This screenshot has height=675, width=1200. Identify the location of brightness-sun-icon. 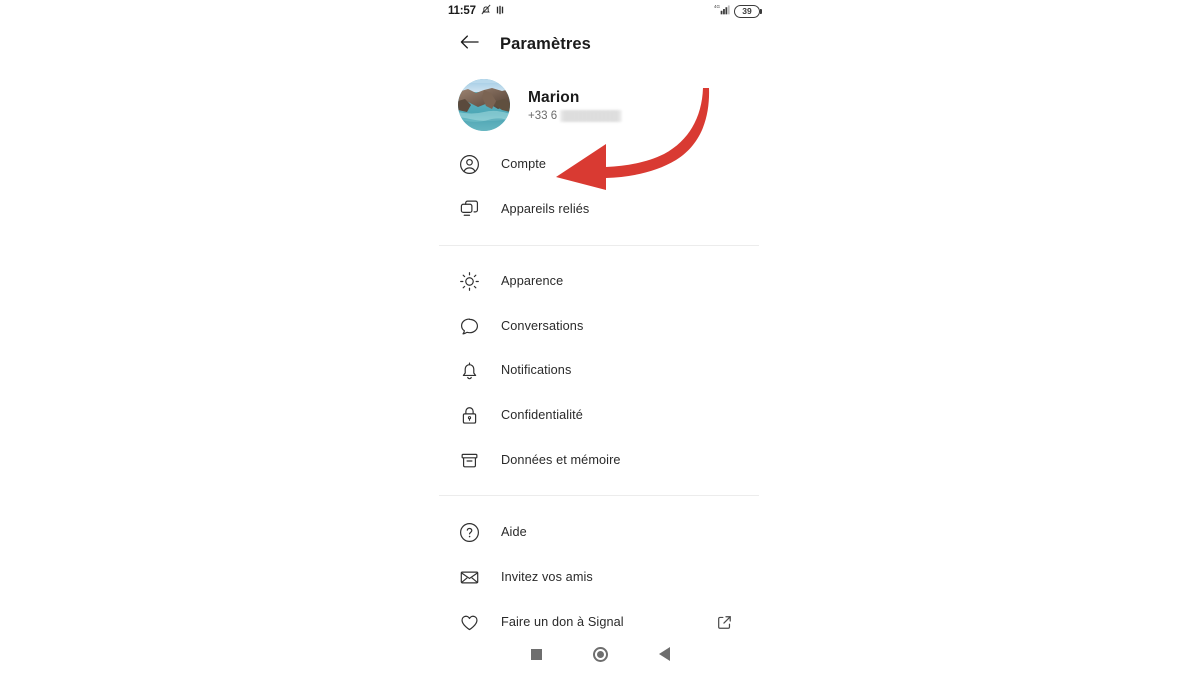
(469, 281).